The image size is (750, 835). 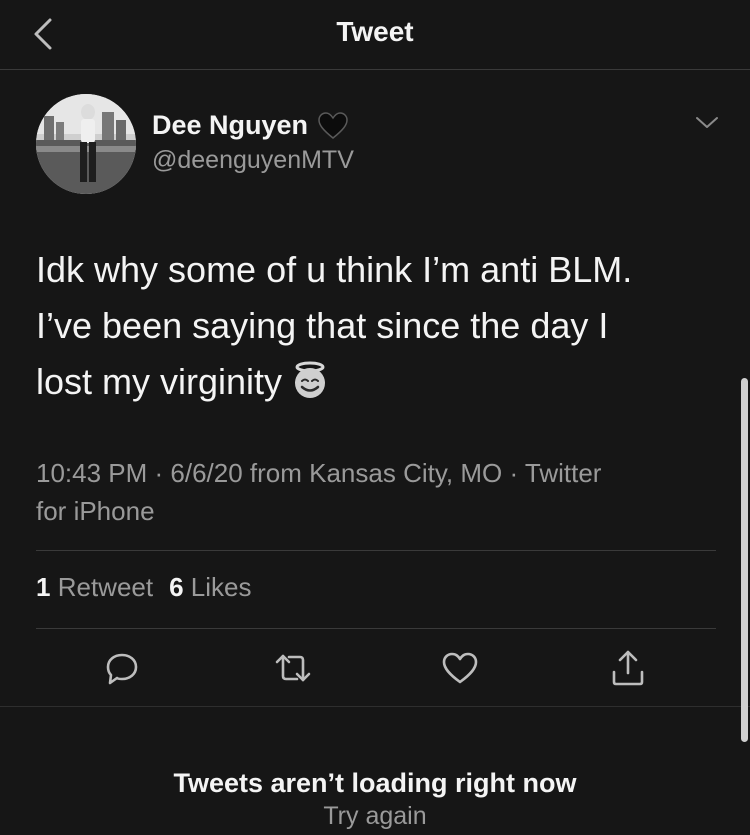 I want to click on try-again-button: Try again, so click(x=375, y=816).